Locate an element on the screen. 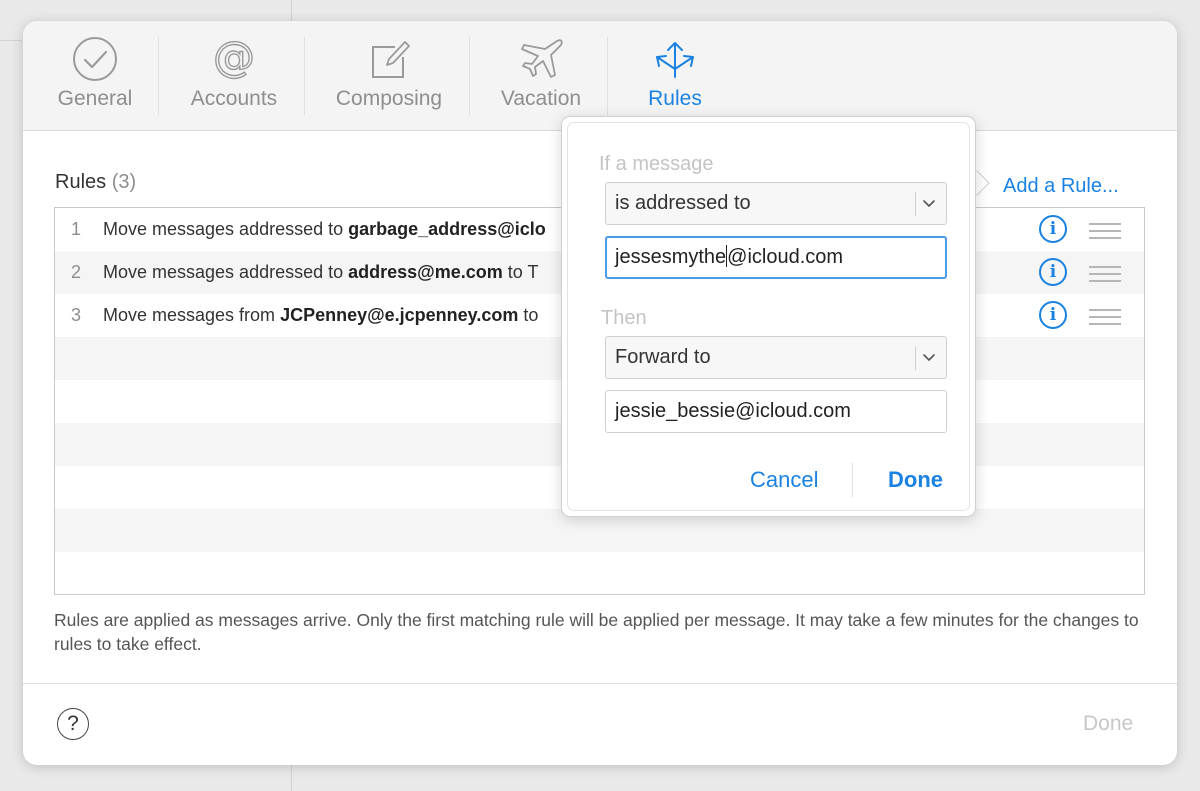 The image size is (1200, 791). rules-heading-title: Rules is located at coordinates (81, 182).